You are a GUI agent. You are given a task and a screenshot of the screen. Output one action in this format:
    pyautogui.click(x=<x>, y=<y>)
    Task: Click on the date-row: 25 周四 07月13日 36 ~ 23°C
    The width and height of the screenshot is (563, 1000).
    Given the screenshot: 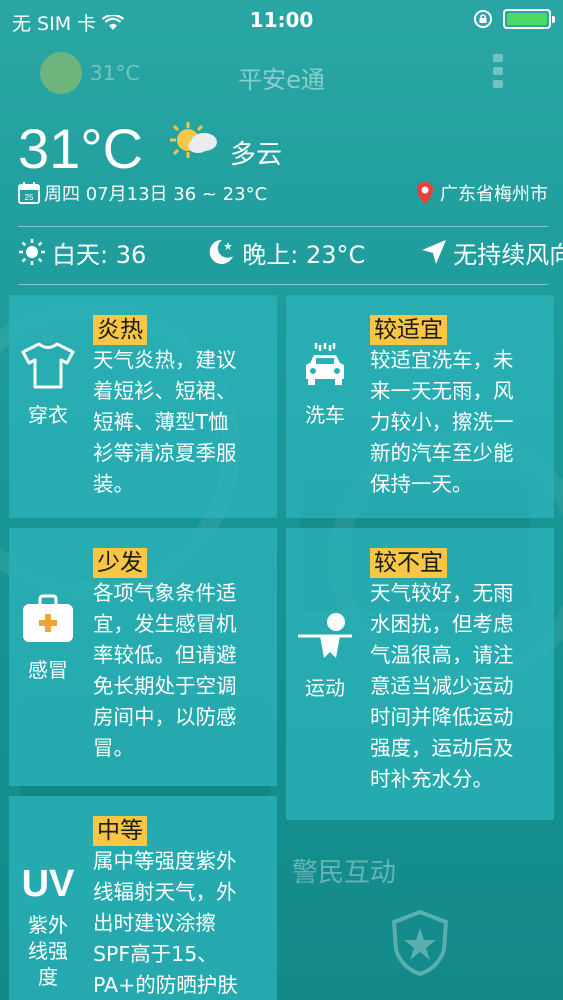 What is the action you would take?
    pyautogui.click(x=142, y=193)
    